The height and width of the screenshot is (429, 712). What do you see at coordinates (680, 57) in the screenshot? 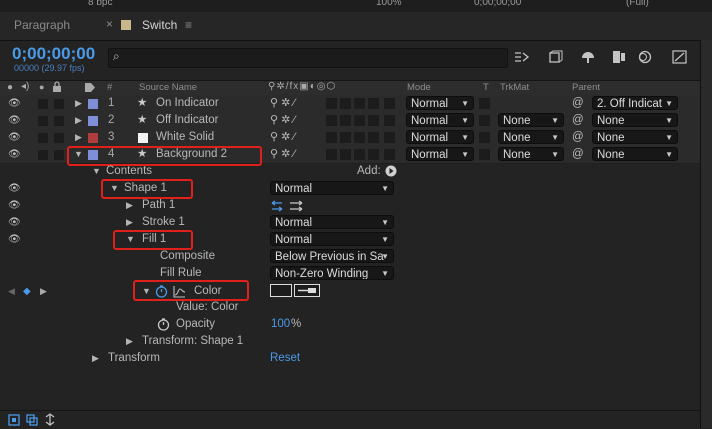
I see `graph-editor-icon` at bounding box center [680, 57].